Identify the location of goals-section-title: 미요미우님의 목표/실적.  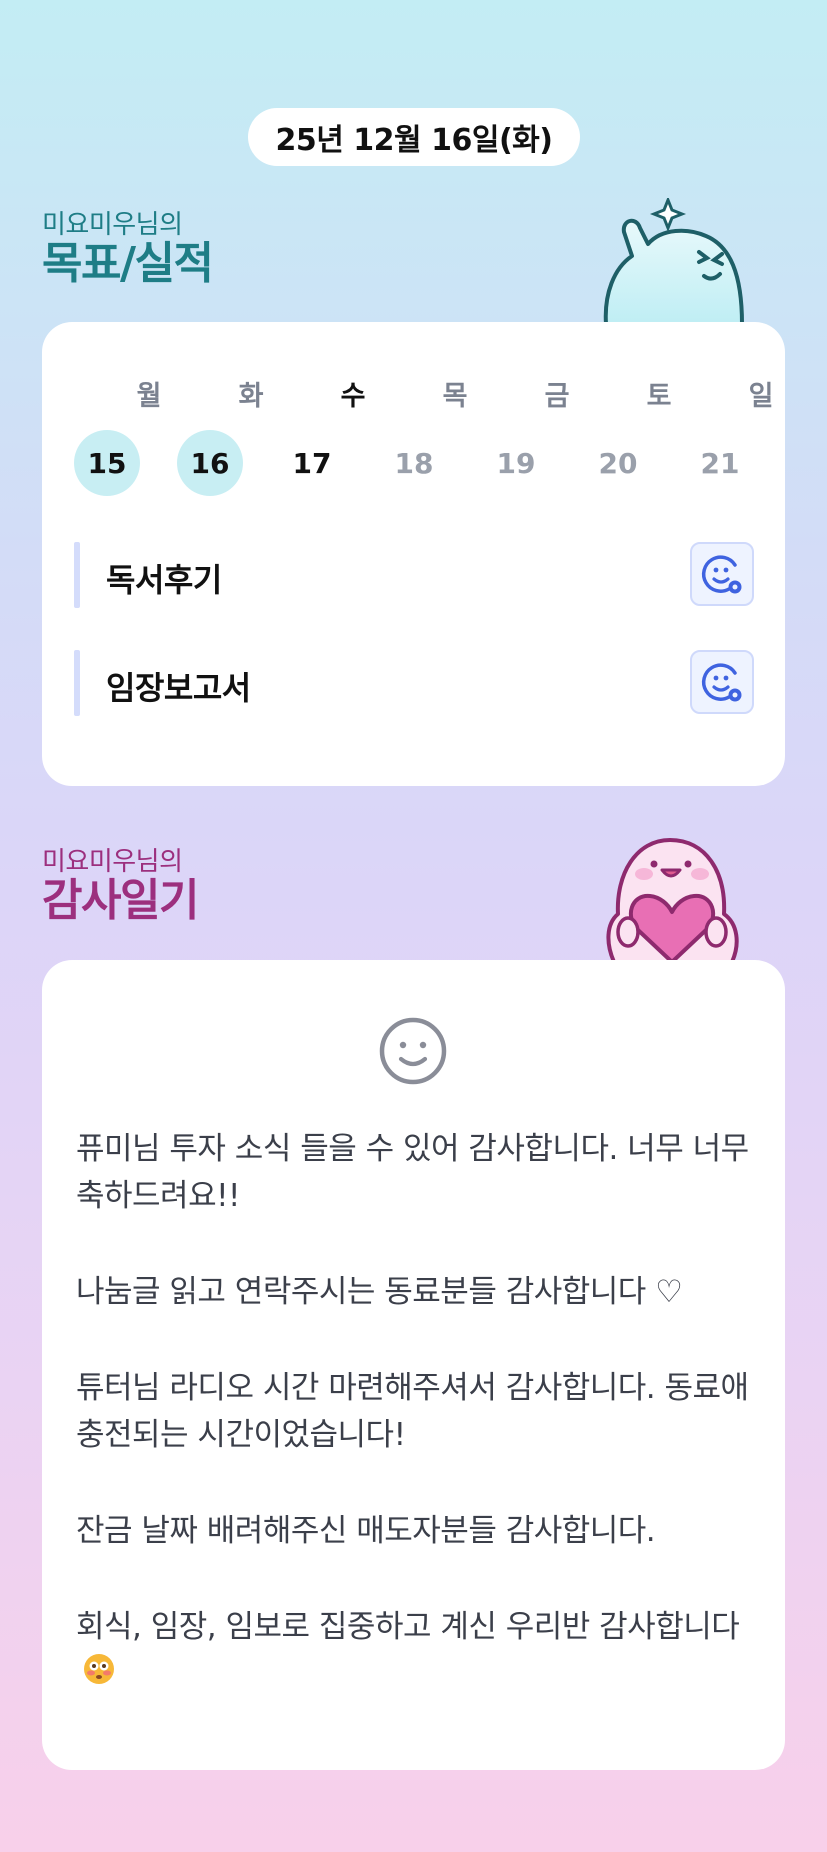
(128, 249).